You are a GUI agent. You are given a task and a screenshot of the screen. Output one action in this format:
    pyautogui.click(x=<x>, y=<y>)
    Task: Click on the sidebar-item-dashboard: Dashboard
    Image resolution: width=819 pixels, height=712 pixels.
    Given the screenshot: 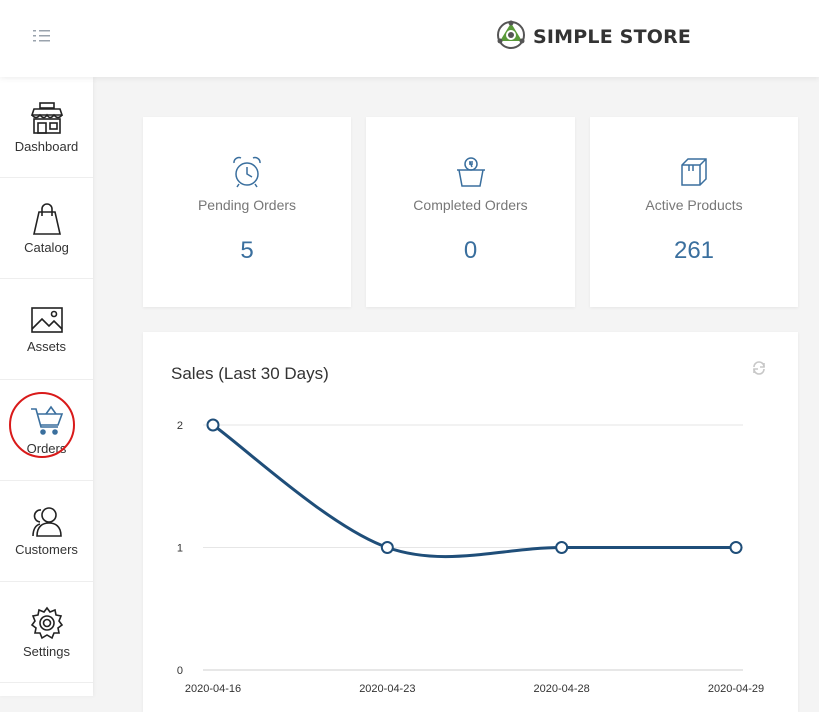 What is the action you would take?
    pyautogui.click(x=46, y=127)
    